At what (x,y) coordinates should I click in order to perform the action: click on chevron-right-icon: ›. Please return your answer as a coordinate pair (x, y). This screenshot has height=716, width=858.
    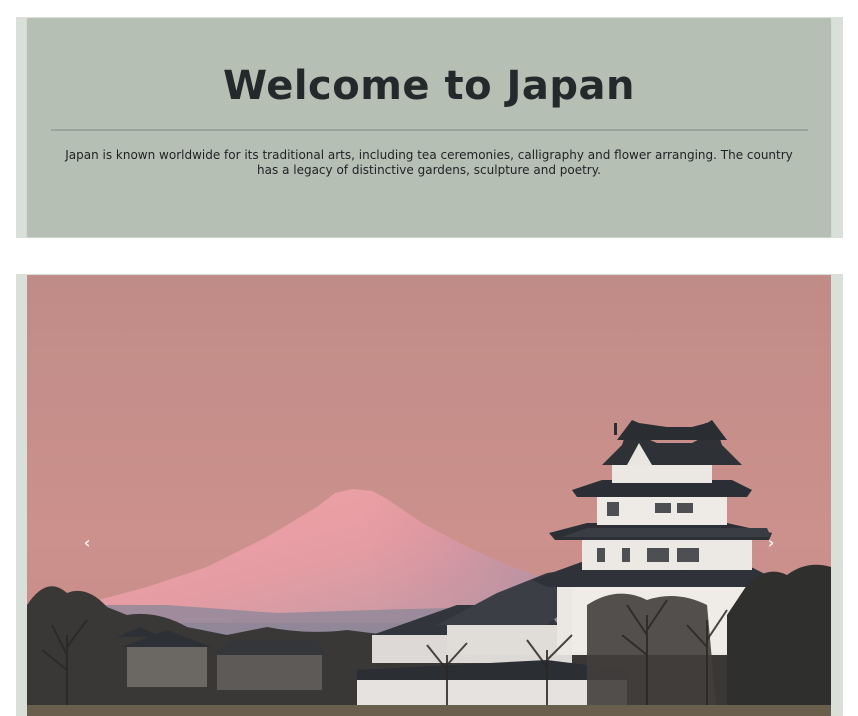
    Looking at the image, I should click on (771, 542).